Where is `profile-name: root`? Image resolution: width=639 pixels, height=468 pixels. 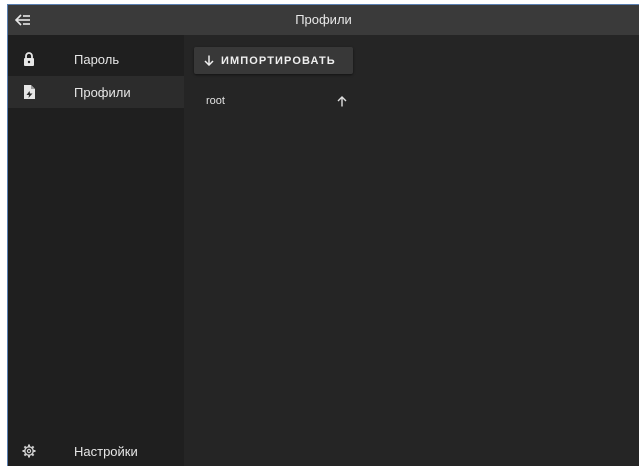 profile-name: root is located at coordinates (215, 101).